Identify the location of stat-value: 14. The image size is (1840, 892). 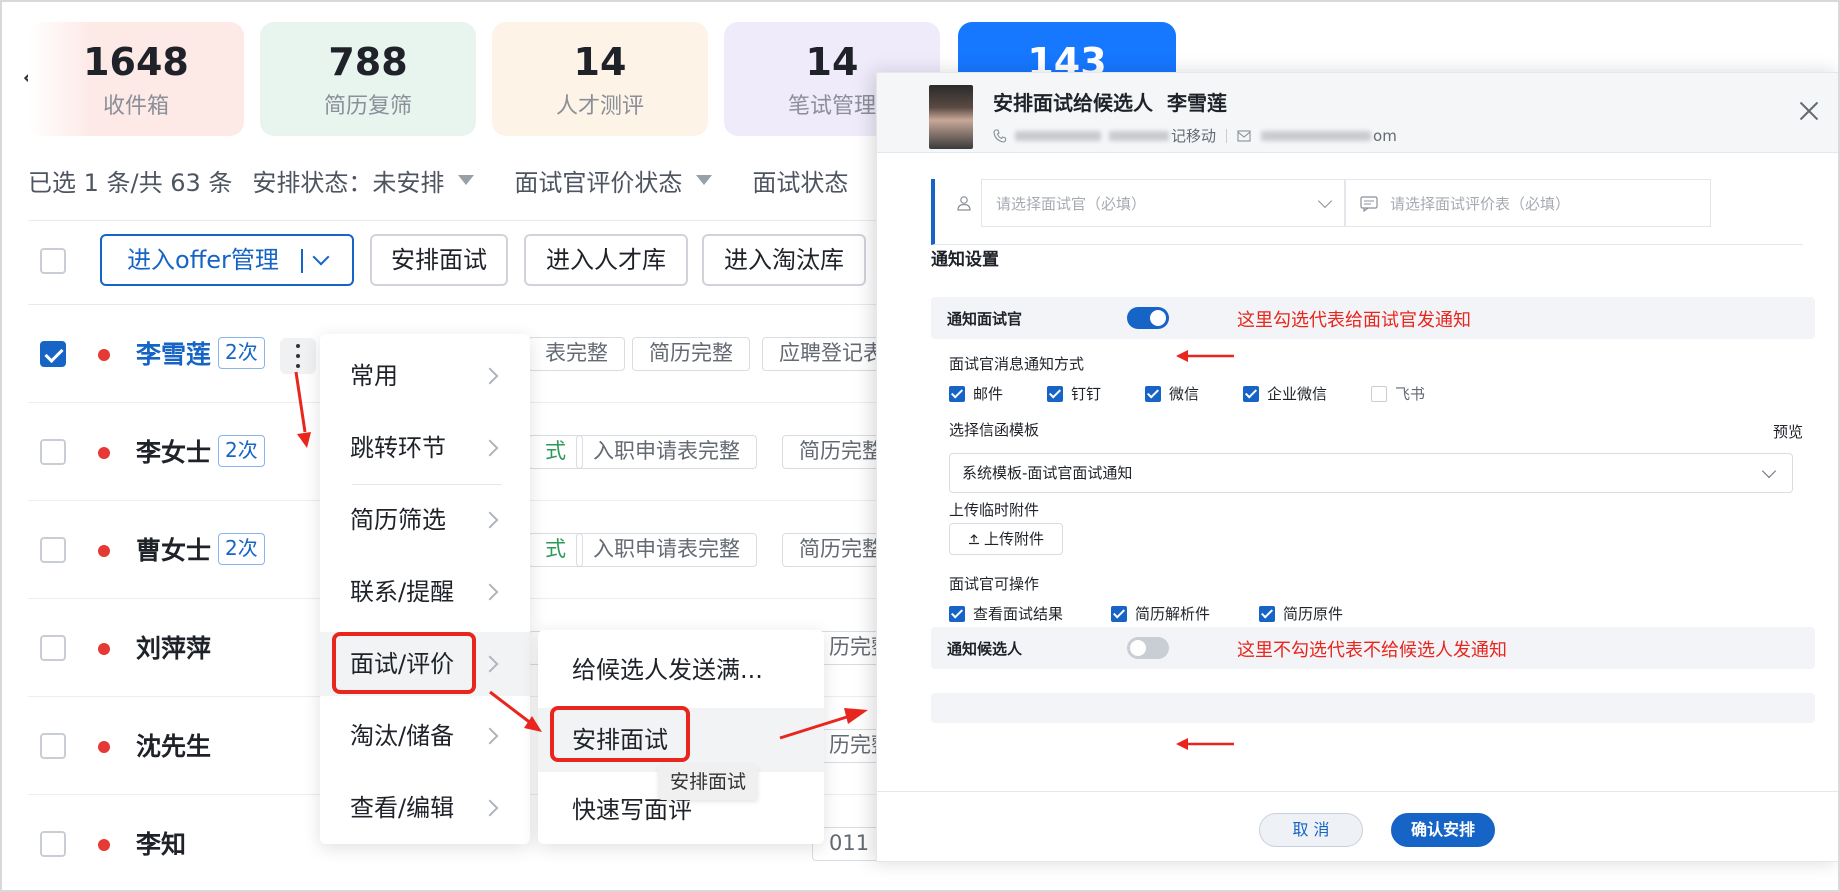
(600, 62).